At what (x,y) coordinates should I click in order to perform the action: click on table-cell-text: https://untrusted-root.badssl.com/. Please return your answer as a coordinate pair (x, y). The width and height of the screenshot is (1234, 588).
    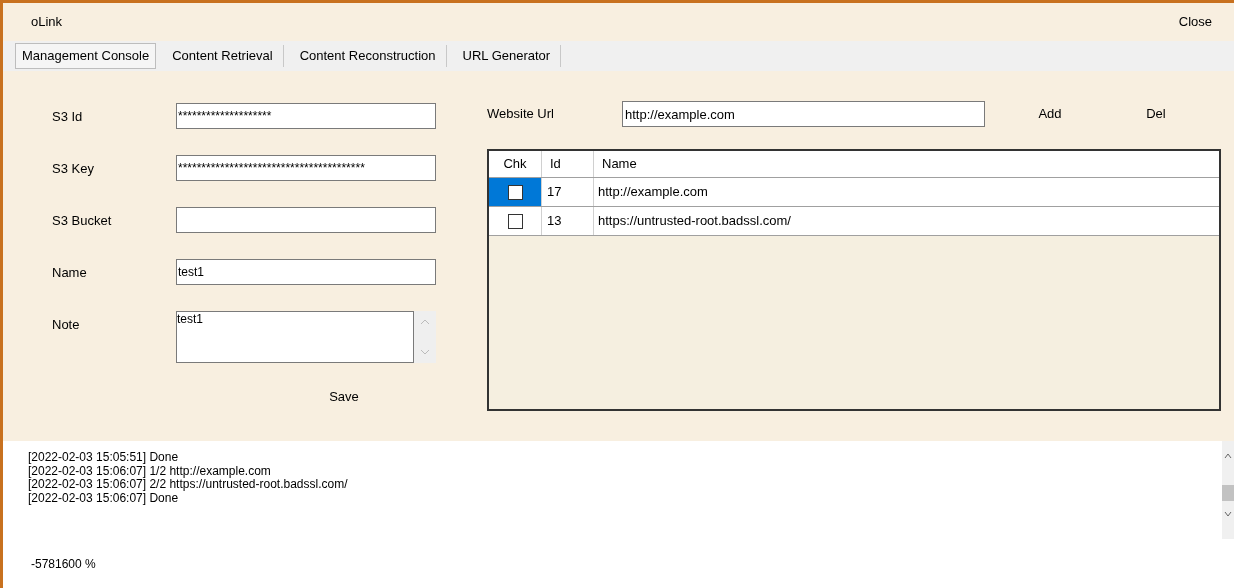
    Looking at the image, I should click on (694, 221).